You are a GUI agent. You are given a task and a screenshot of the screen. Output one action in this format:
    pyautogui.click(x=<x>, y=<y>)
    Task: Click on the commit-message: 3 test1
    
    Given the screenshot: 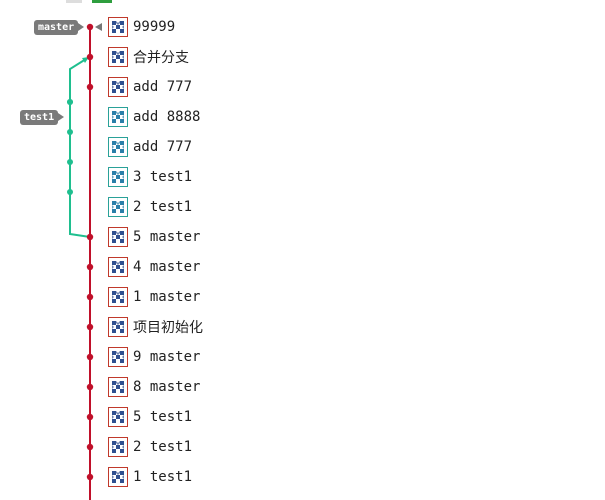 What is the action you would take?
    pyautogui.click(x=163, y=177)
    